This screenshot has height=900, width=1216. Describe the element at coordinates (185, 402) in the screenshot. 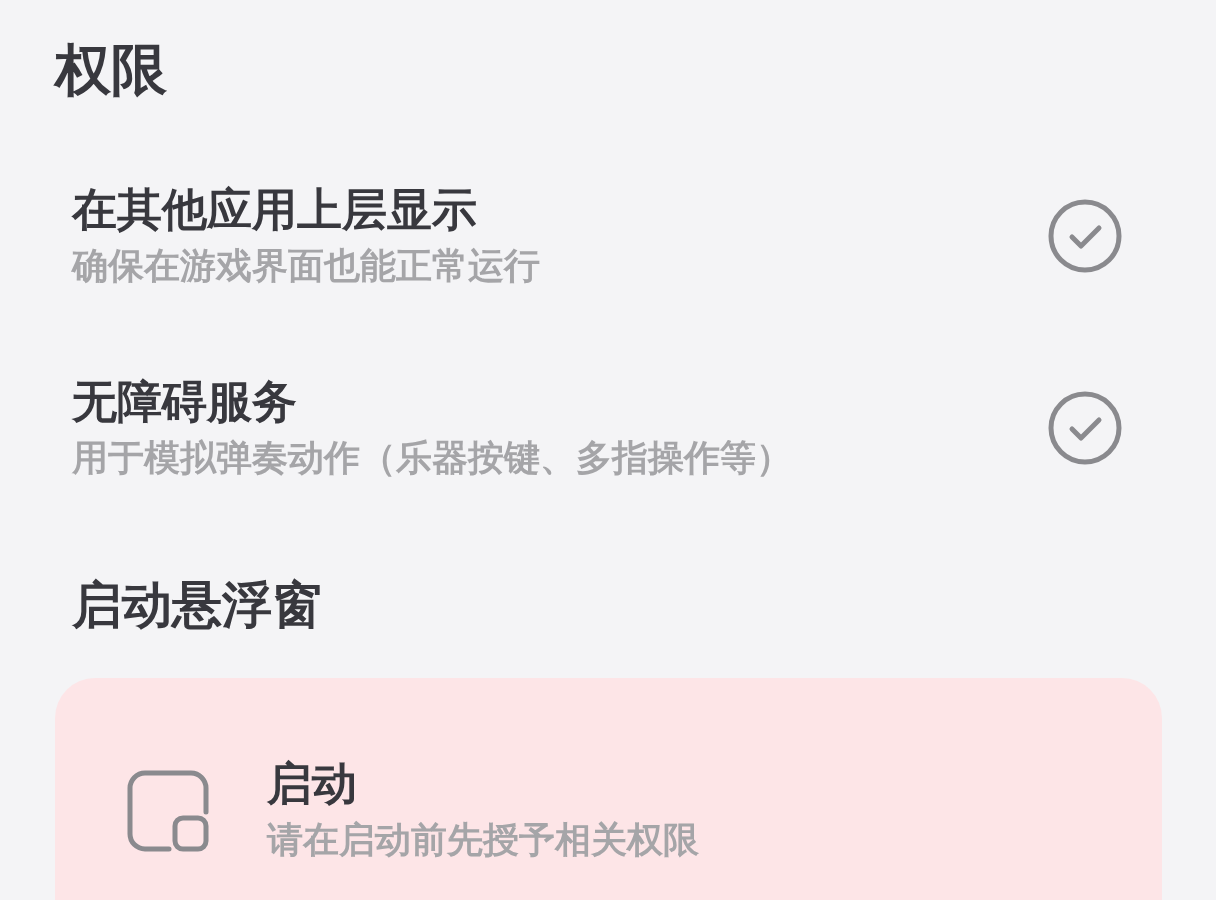

I see `permission-title: 无障碍服务` at that location.